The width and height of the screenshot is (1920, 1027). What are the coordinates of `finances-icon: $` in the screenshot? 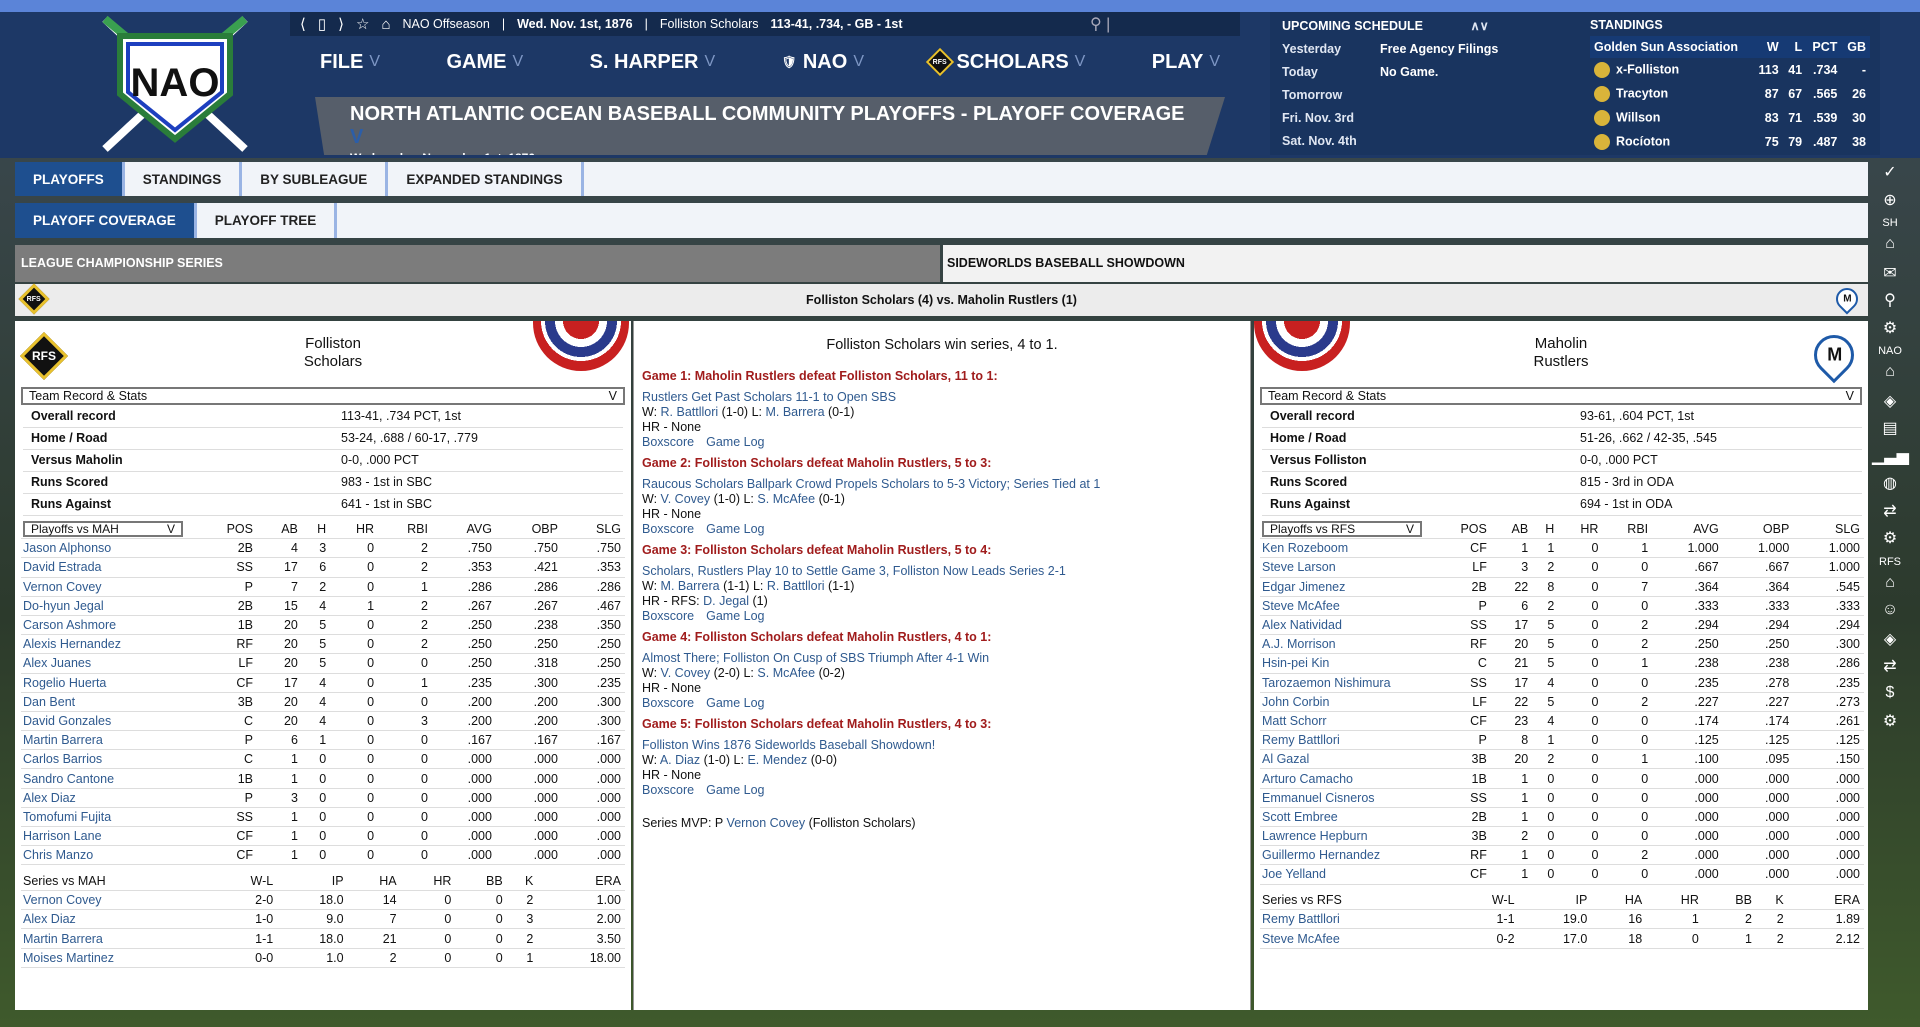 It's located at (1890, 698).